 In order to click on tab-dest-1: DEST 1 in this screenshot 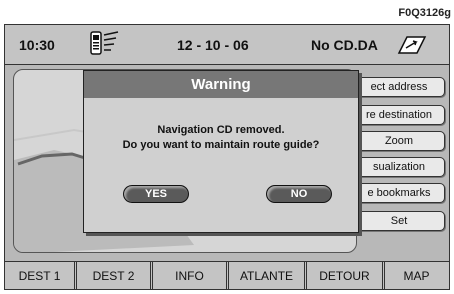, I will do `click(41, 275)`.